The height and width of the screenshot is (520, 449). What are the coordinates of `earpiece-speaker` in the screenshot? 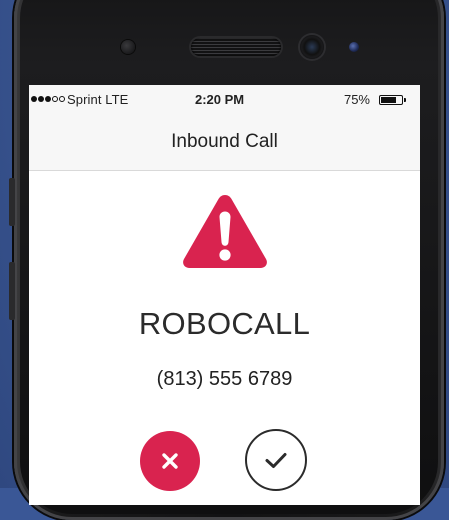 It's located at (236, 47).